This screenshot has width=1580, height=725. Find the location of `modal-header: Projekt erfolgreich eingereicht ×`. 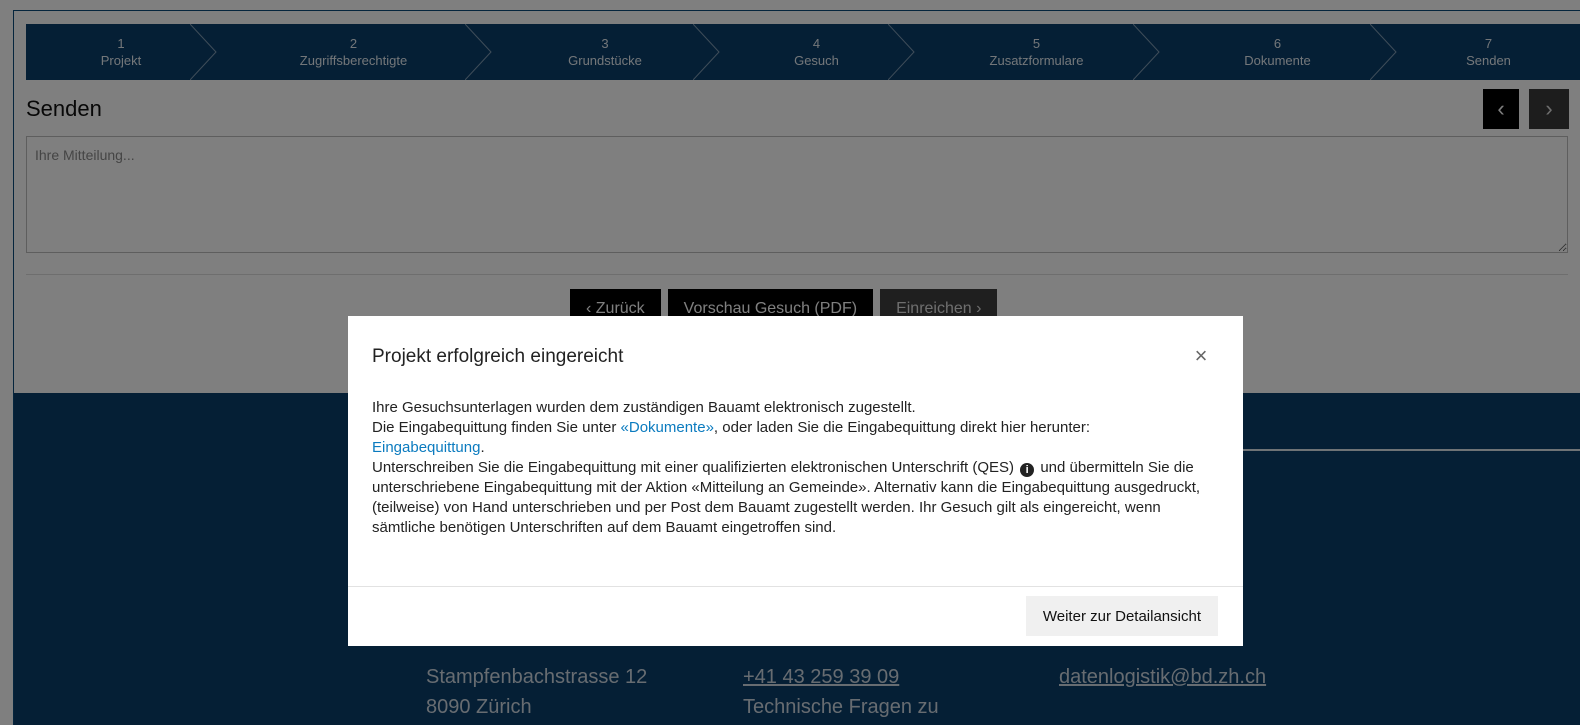

modal-header: Projekt erfolgreich eingereicht × is located at coordinates (795, 351).